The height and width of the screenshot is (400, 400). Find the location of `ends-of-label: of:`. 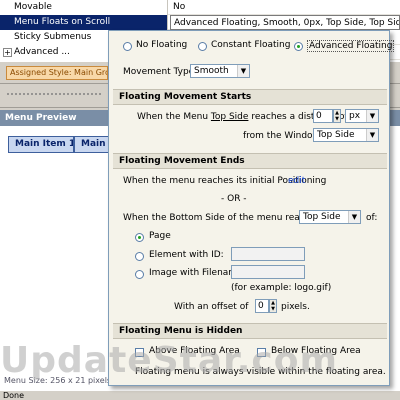

ends-of-label: of: is located at coordinates (372, 218).